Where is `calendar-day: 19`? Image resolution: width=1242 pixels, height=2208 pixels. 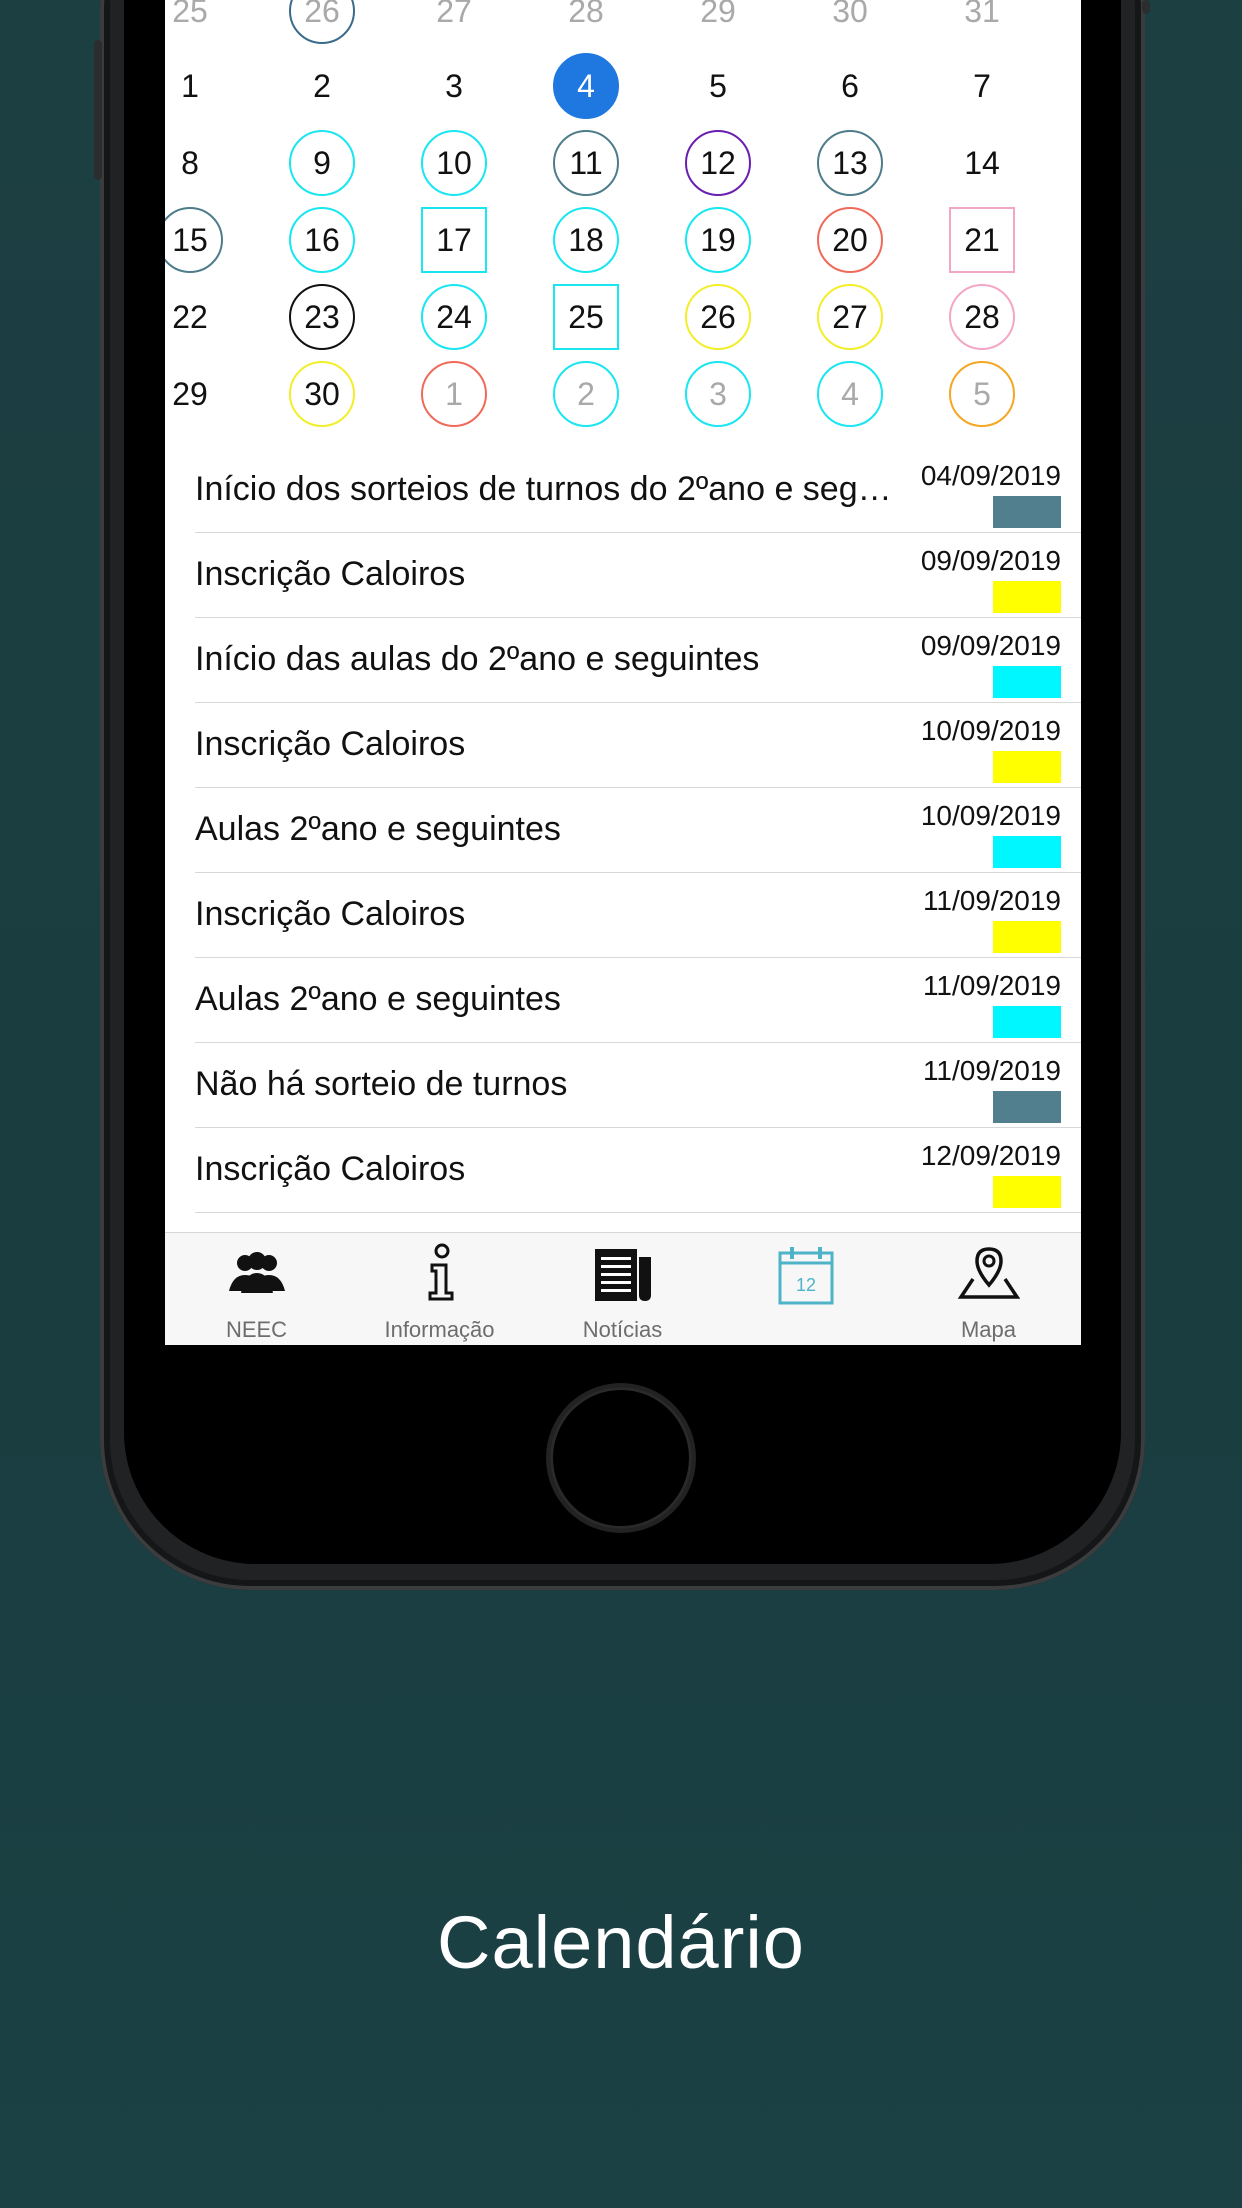 calendar-day: 19 is located at coordinates (718, 240).